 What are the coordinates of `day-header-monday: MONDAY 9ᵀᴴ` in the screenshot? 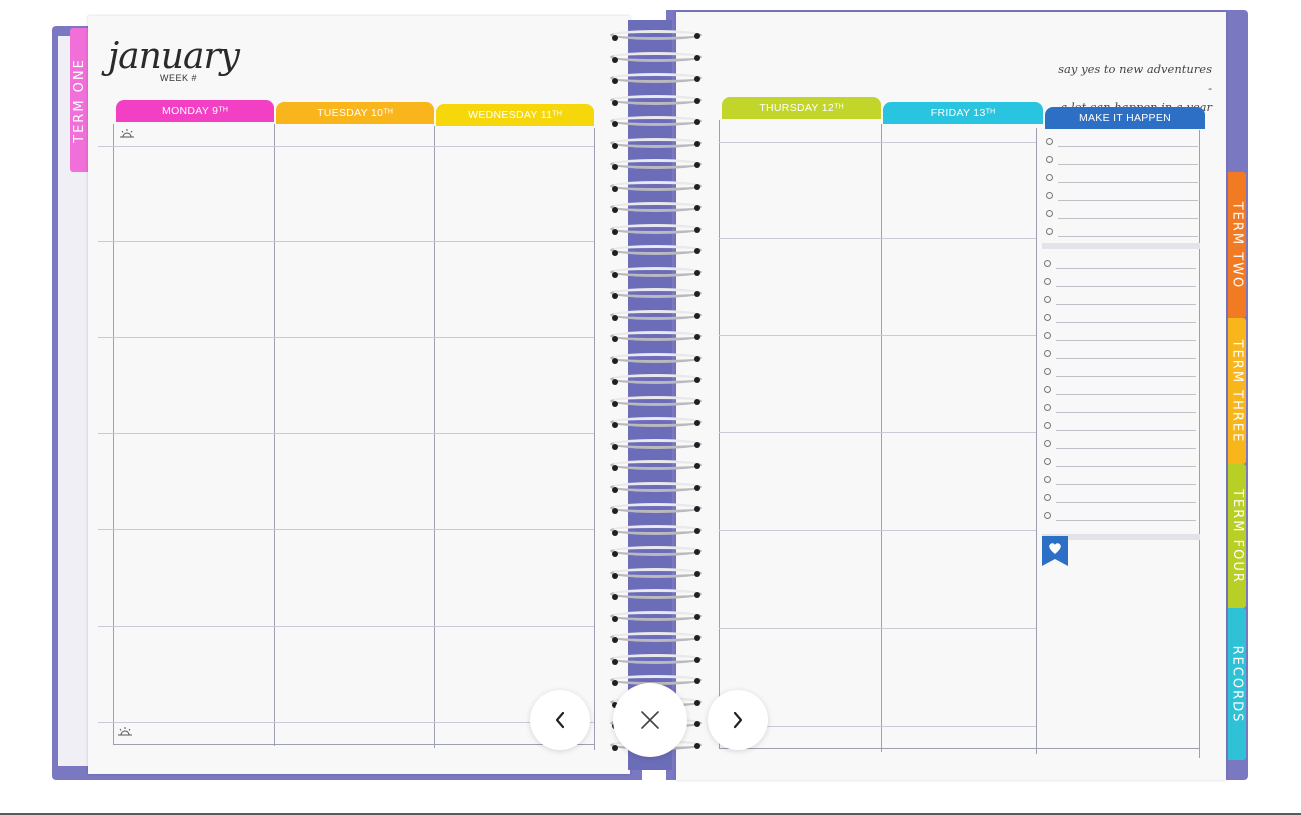 It's located at (195, 111).